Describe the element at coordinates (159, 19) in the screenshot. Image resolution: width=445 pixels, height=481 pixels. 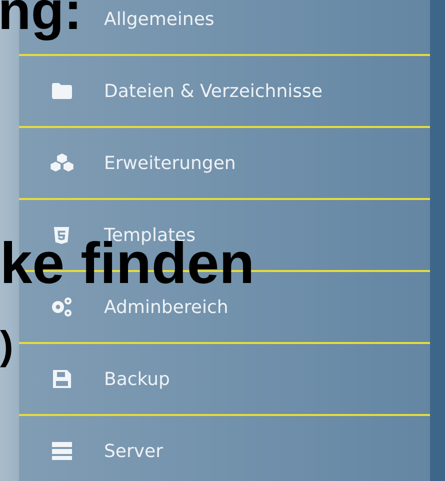
I see `menu-item: Allgemeines` at that location.